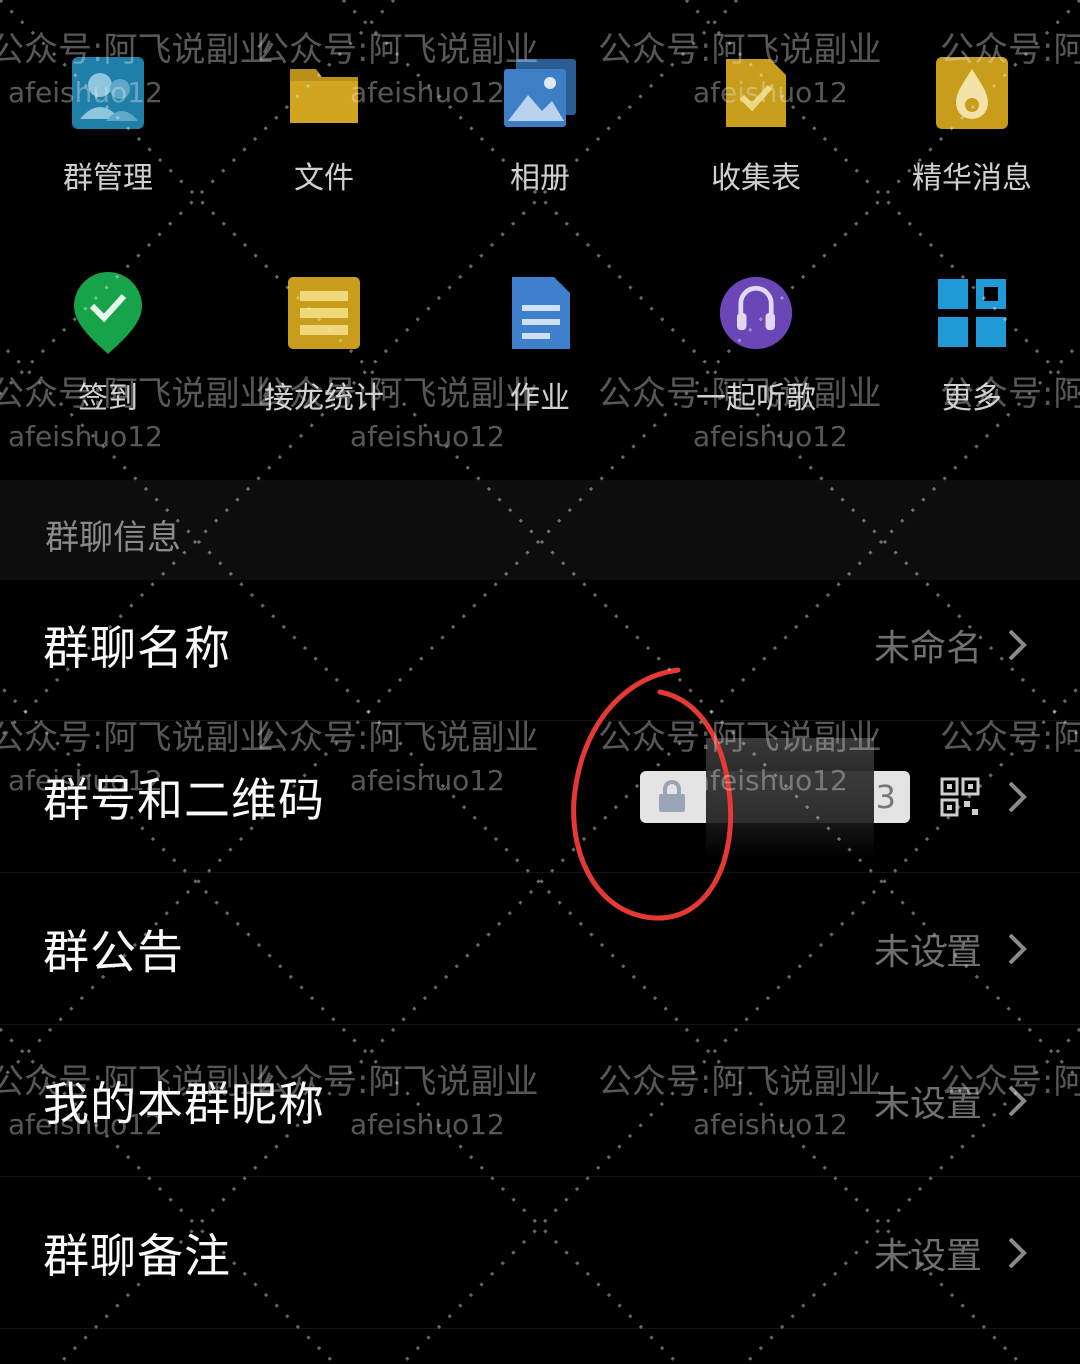 The image size is (1080, 1364). What do you see at coordinates (137, 648) in the screenshot?
I see `group-name-label: 群聊名称` at bounding box center [137, 648].